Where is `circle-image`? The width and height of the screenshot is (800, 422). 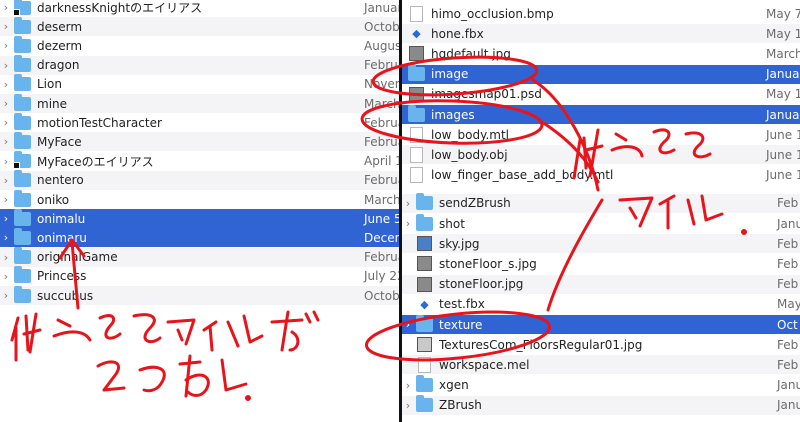 circle-image is located at coordinates (455, 76).